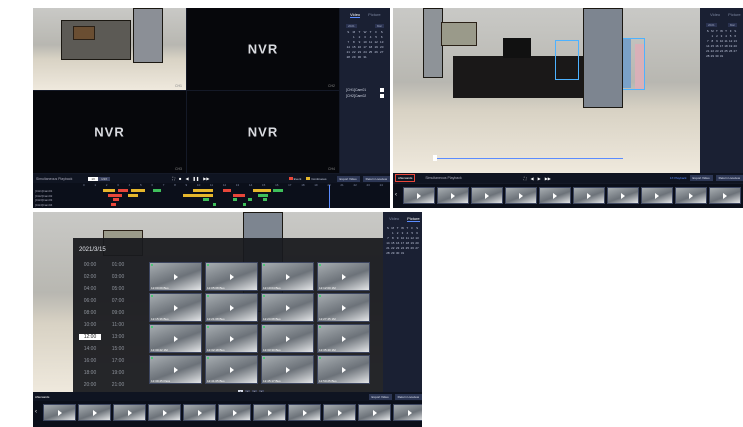 Image resolution: width=743 pixels, height=427 pixels. What do you see at coordinates (343, 276) in the screenshot?
I see `video-thumbnail: 12:12:00 1M` at bounding box center [343, 276].